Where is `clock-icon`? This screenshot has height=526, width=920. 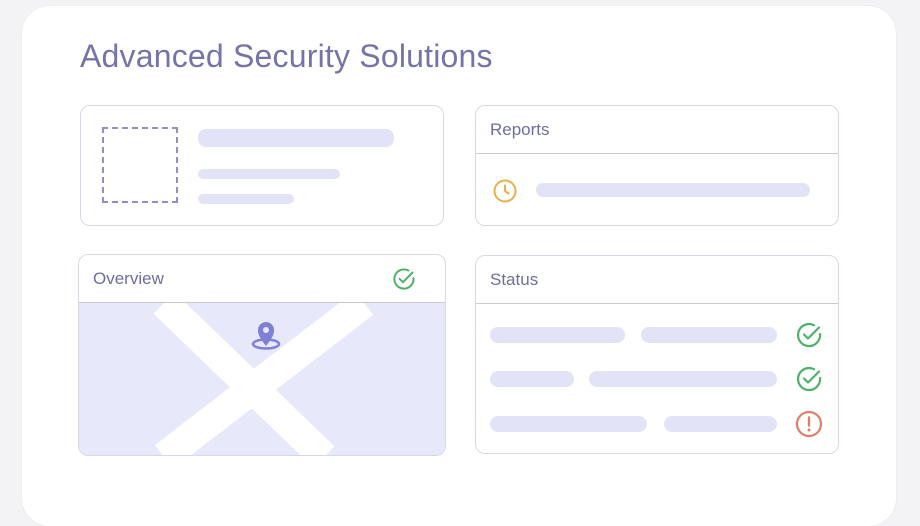 clock-icon is located at coordinates (505, 191).